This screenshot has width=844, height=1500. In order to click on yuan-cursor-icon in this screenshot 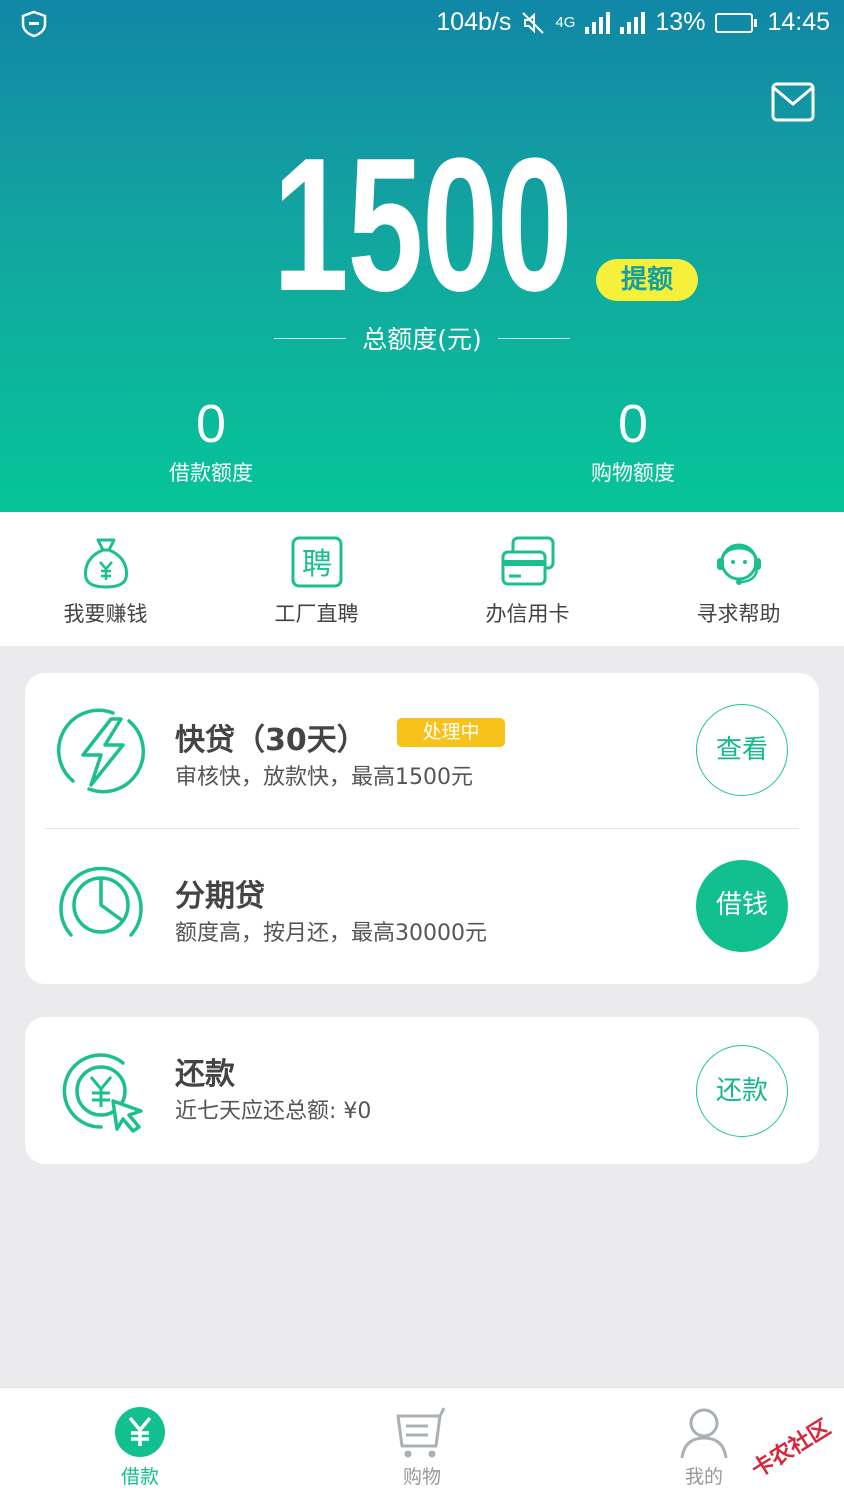, I will do `click(102, 1093)`.